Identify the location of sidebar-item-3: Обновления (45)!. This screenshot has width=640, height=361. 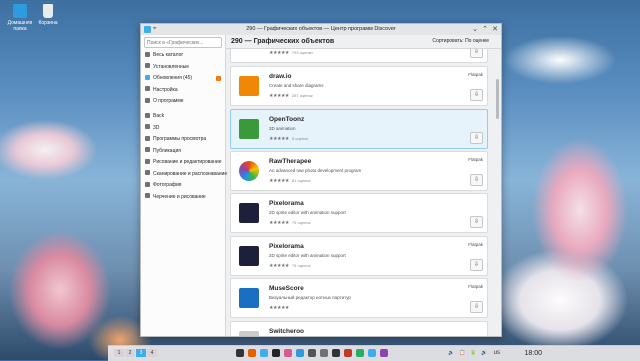
(183, 79).